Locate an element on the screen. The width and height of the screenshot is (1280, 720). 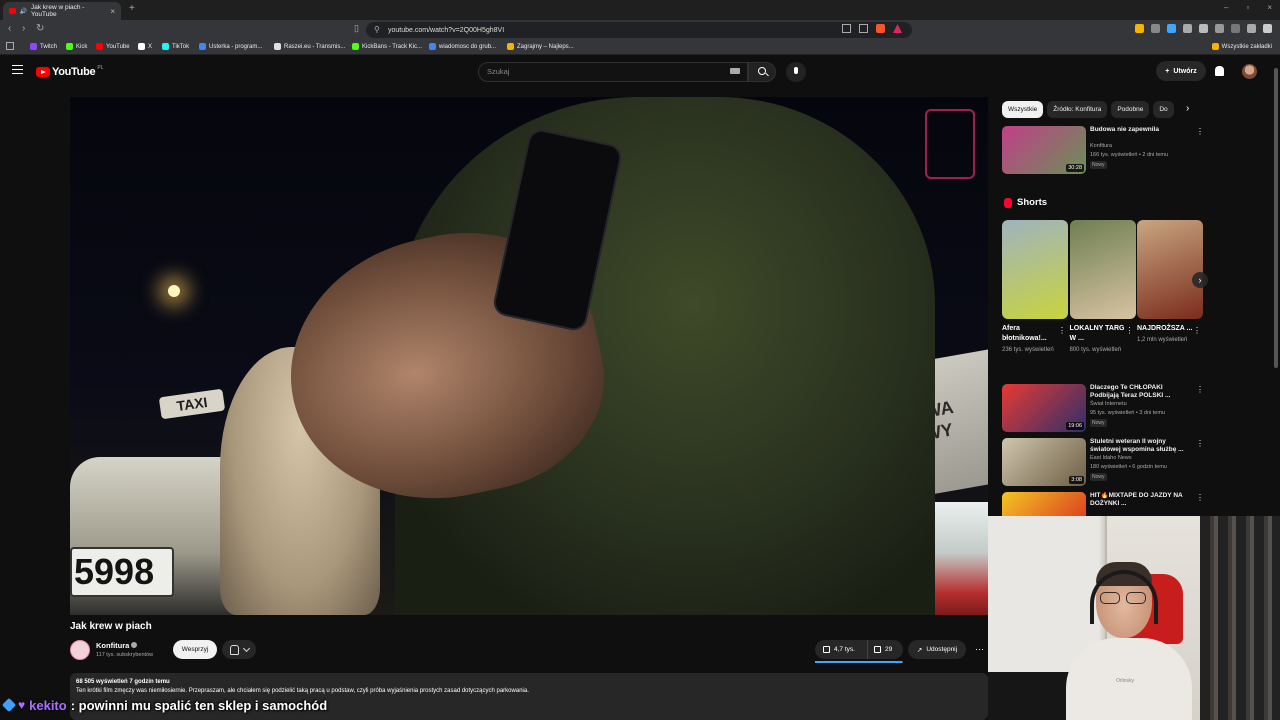
filter-chip: Wszystkie is located at coordinates (1023, 109).